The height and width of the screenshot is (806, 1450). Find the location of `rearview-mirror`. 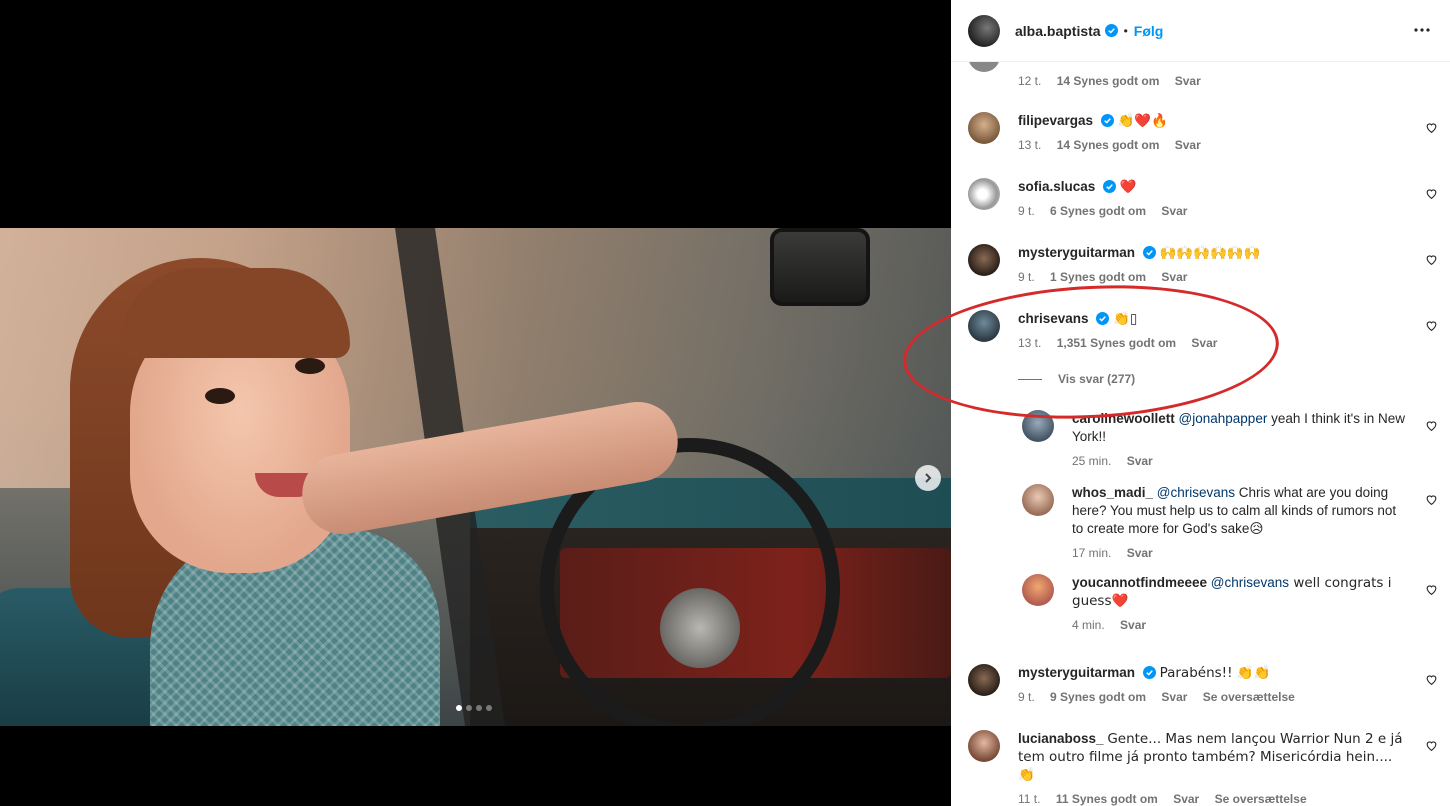

rearview-mirror is located at coordinates (820, 267).